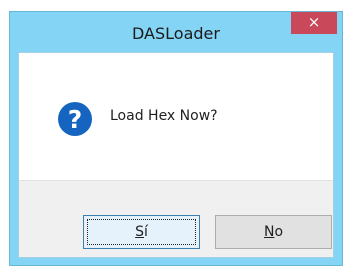 The image size is (353, 277). Describe the element at coordinates (176, 32) in the screenshot. I see `title-bar: DASLoader ×` at that location.